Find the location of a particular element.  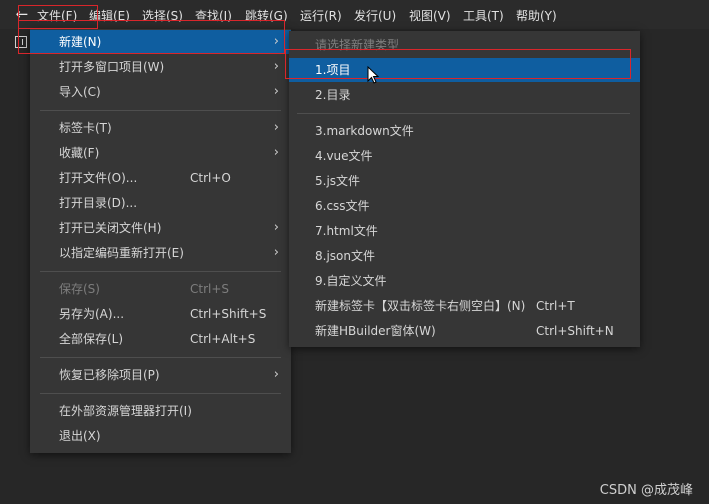

new-item-markdown: 3.markdown文件 is located at coordinates (464, 131).